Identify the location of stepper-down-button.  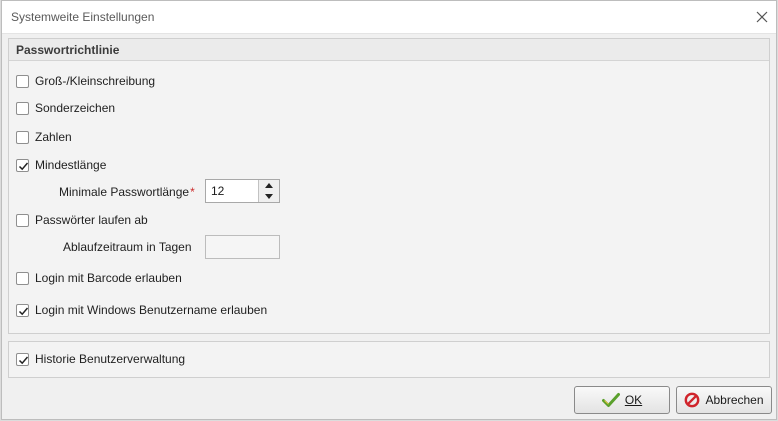
(269, 196).